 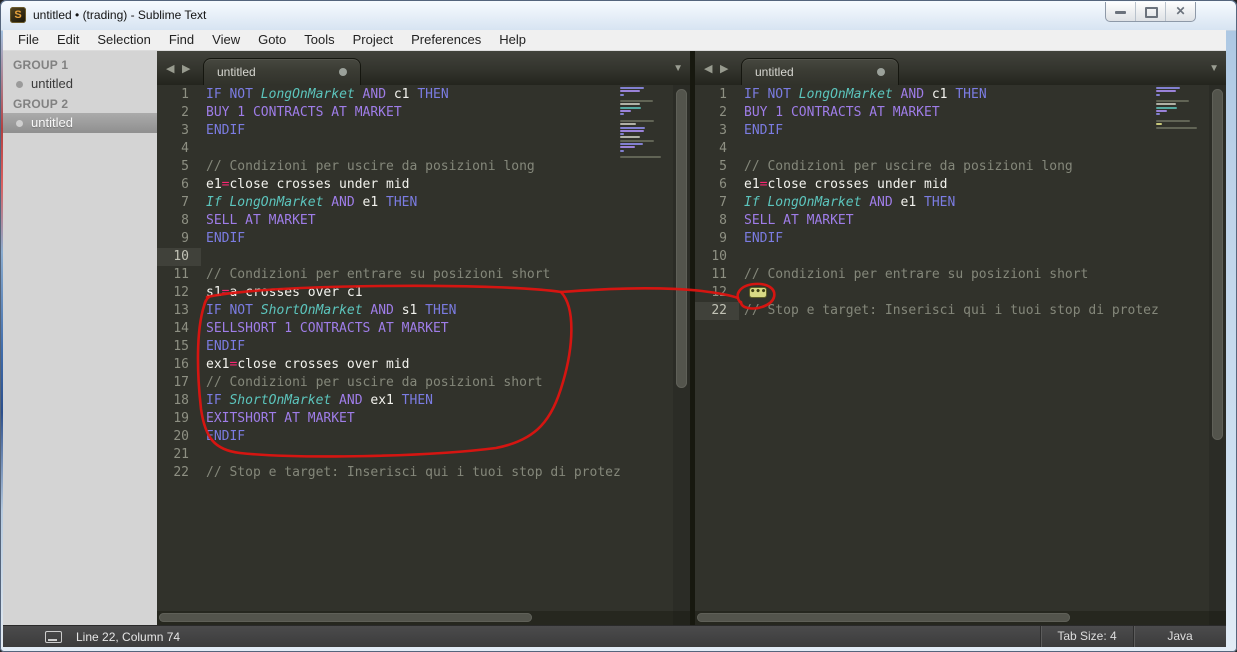 I want to click on menu-item-project: Project, so click(x=373, y=40).